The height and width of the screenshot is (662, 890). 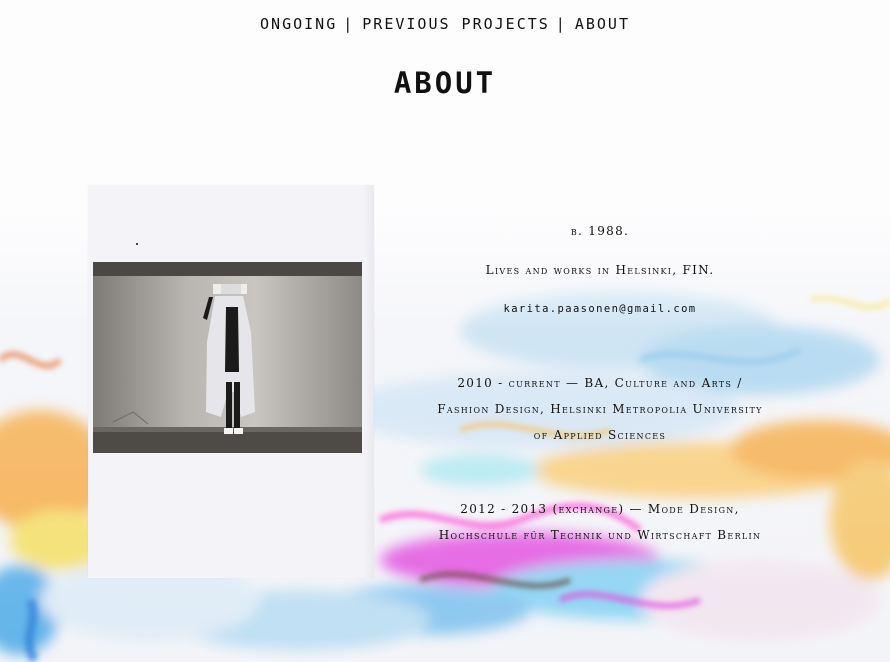 I want to click on education-line: of Applied Sciences, so click(x=600, y=435).